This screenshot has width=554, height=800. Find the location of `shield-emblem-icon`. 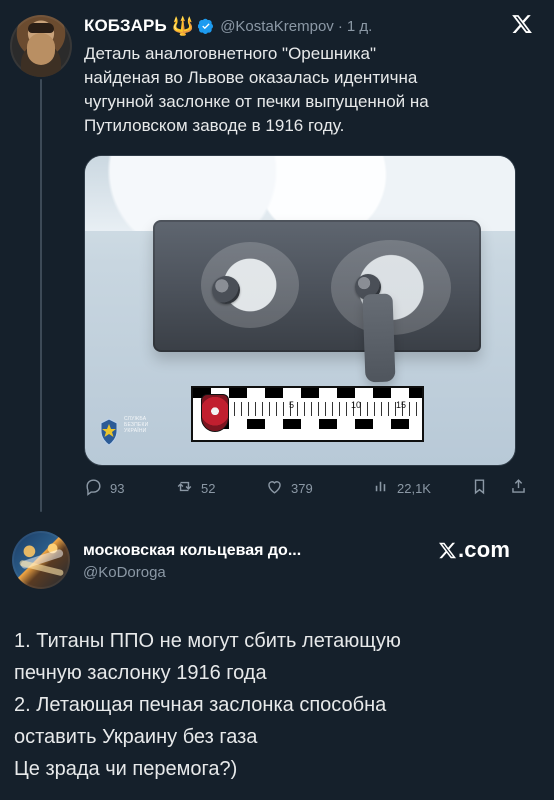

shield-emblem-icon is located at coordinates (109, 432).